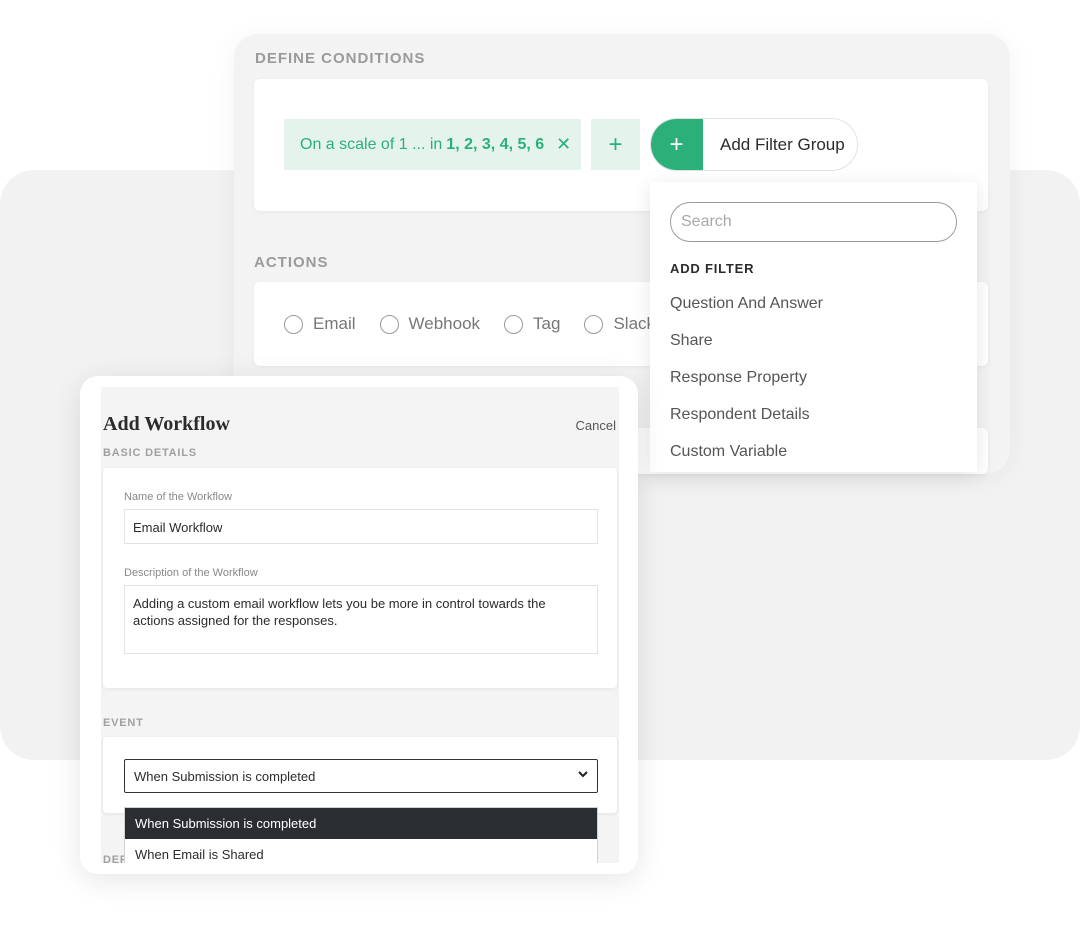  I want to click on action-option-label: Tag, so click(547, 323).